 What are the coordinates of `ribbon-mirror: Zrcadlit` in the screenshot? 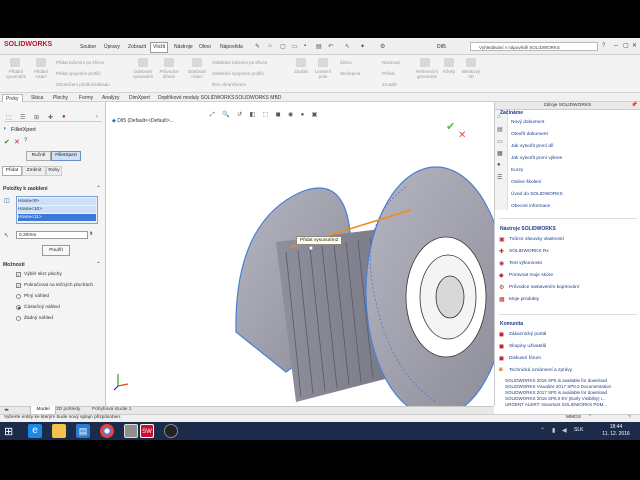 It's located at (397, 84).